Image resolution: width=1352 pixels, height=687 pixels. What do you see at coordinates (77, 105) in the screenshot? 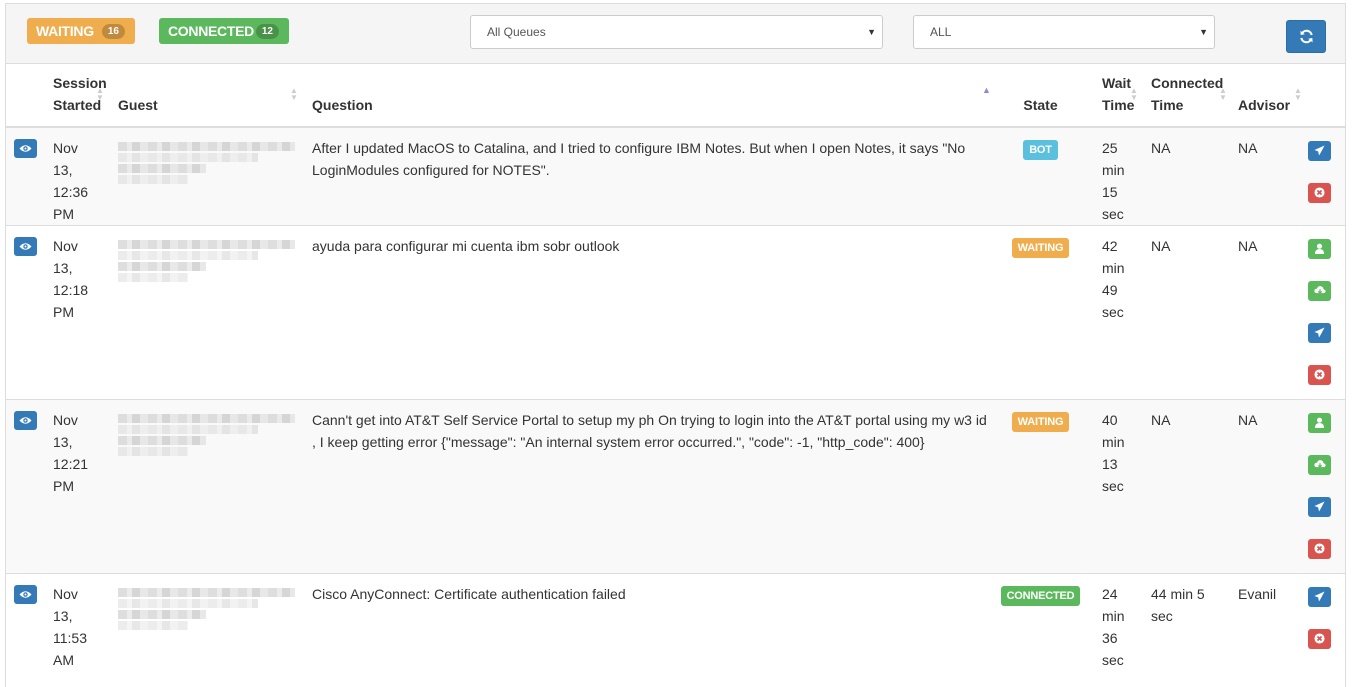
I see `header-started-label: Started` at bounding box center [77, 105].